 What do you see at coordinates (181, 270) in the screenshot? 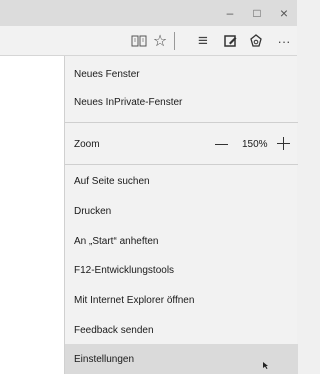
I see `menu-item-f12-tools: F12-Entwicklungstools` at bounding box center [181, 270].